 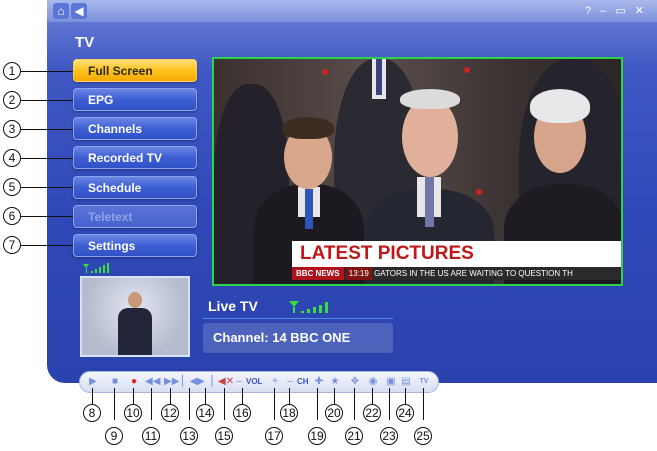 What do you see at coordinates (405, 413) in the screenshot?
I see `callout-24: 24` at bounding box center [405, 413].